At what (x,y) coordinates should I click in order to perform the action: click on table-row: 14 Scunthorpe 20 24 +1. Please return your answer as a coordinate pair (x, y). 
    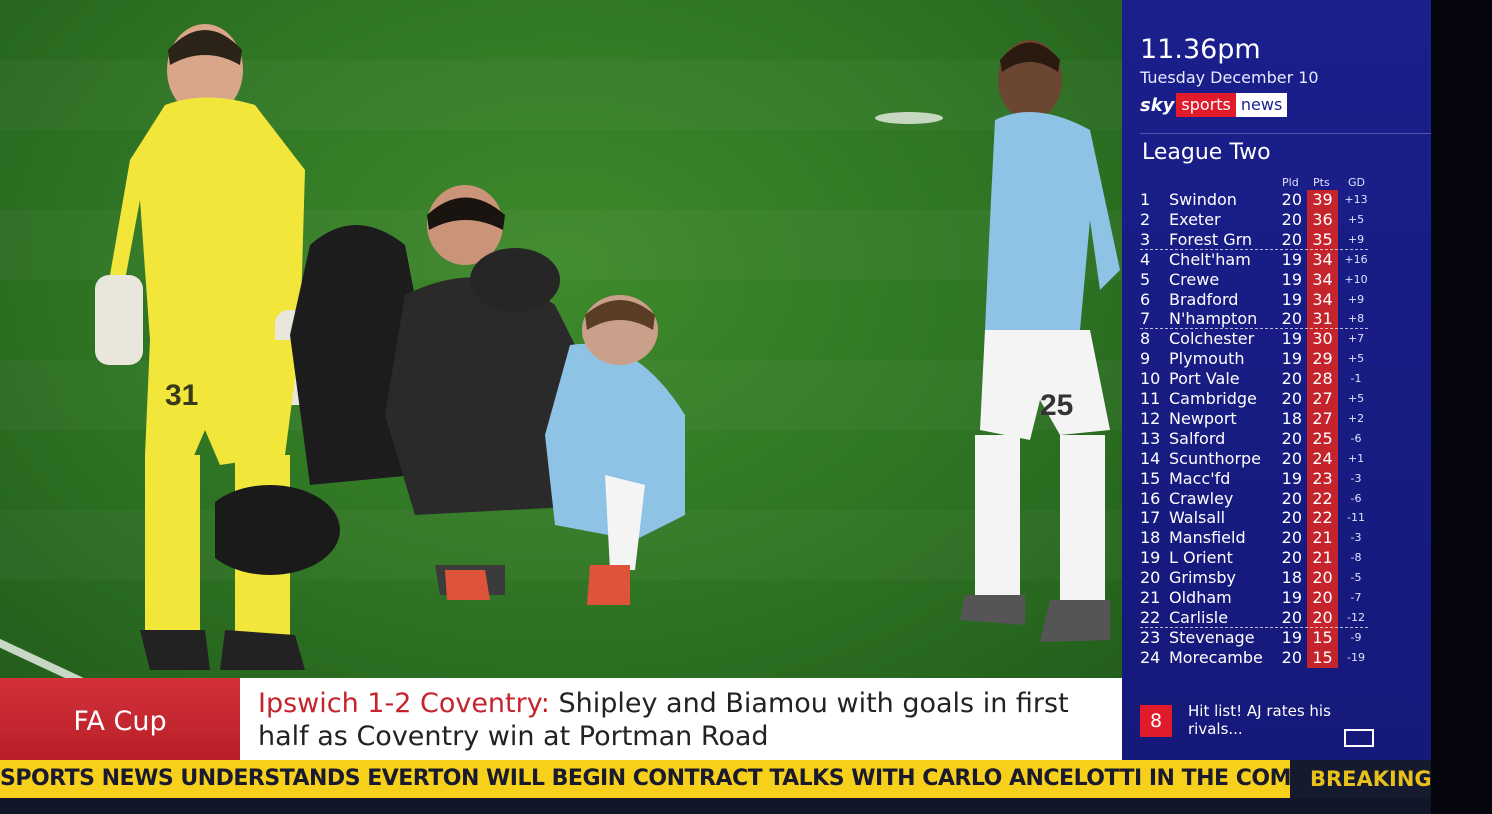
    Looking at the image, I should click on (1276, 459).